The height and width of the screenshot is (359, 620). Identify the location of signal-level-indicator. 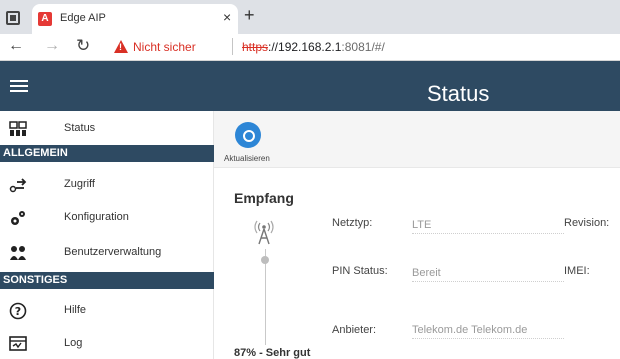
(265, 260).